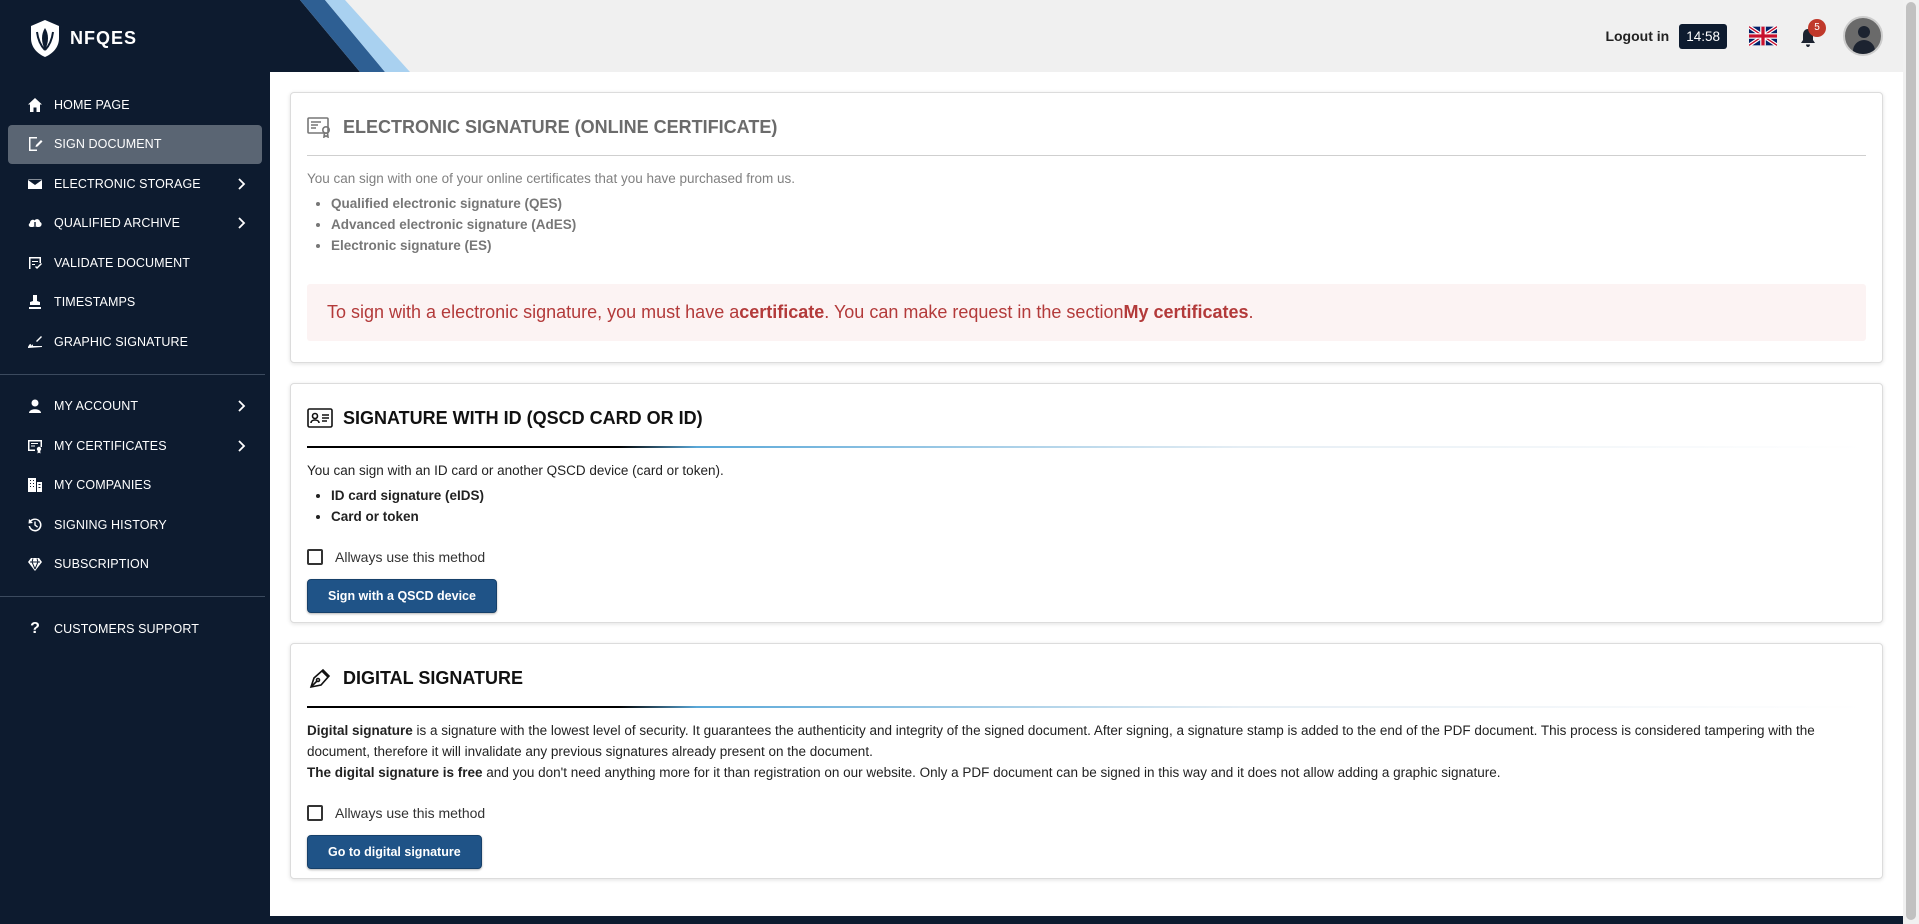  I want to click on sidebar-item-label: MY CERTIFICATES, so click(110, 445).